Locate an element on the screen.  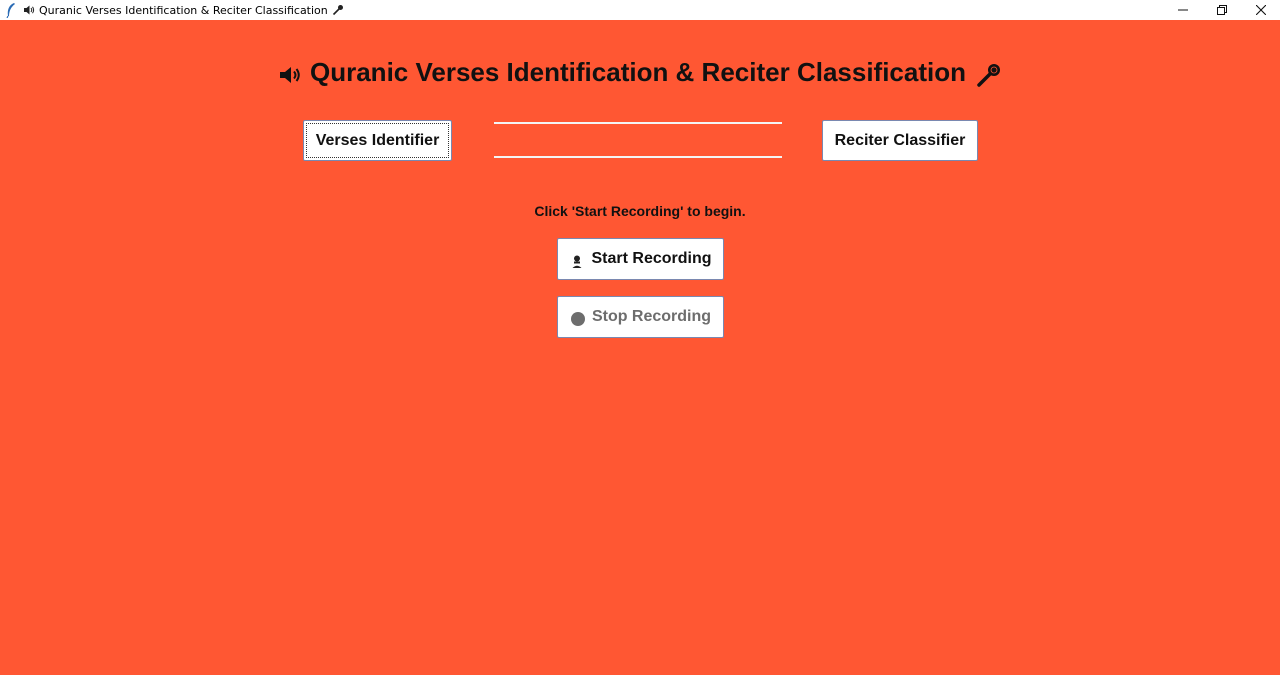
person-mic-icon is located at coordinates (577, 261).